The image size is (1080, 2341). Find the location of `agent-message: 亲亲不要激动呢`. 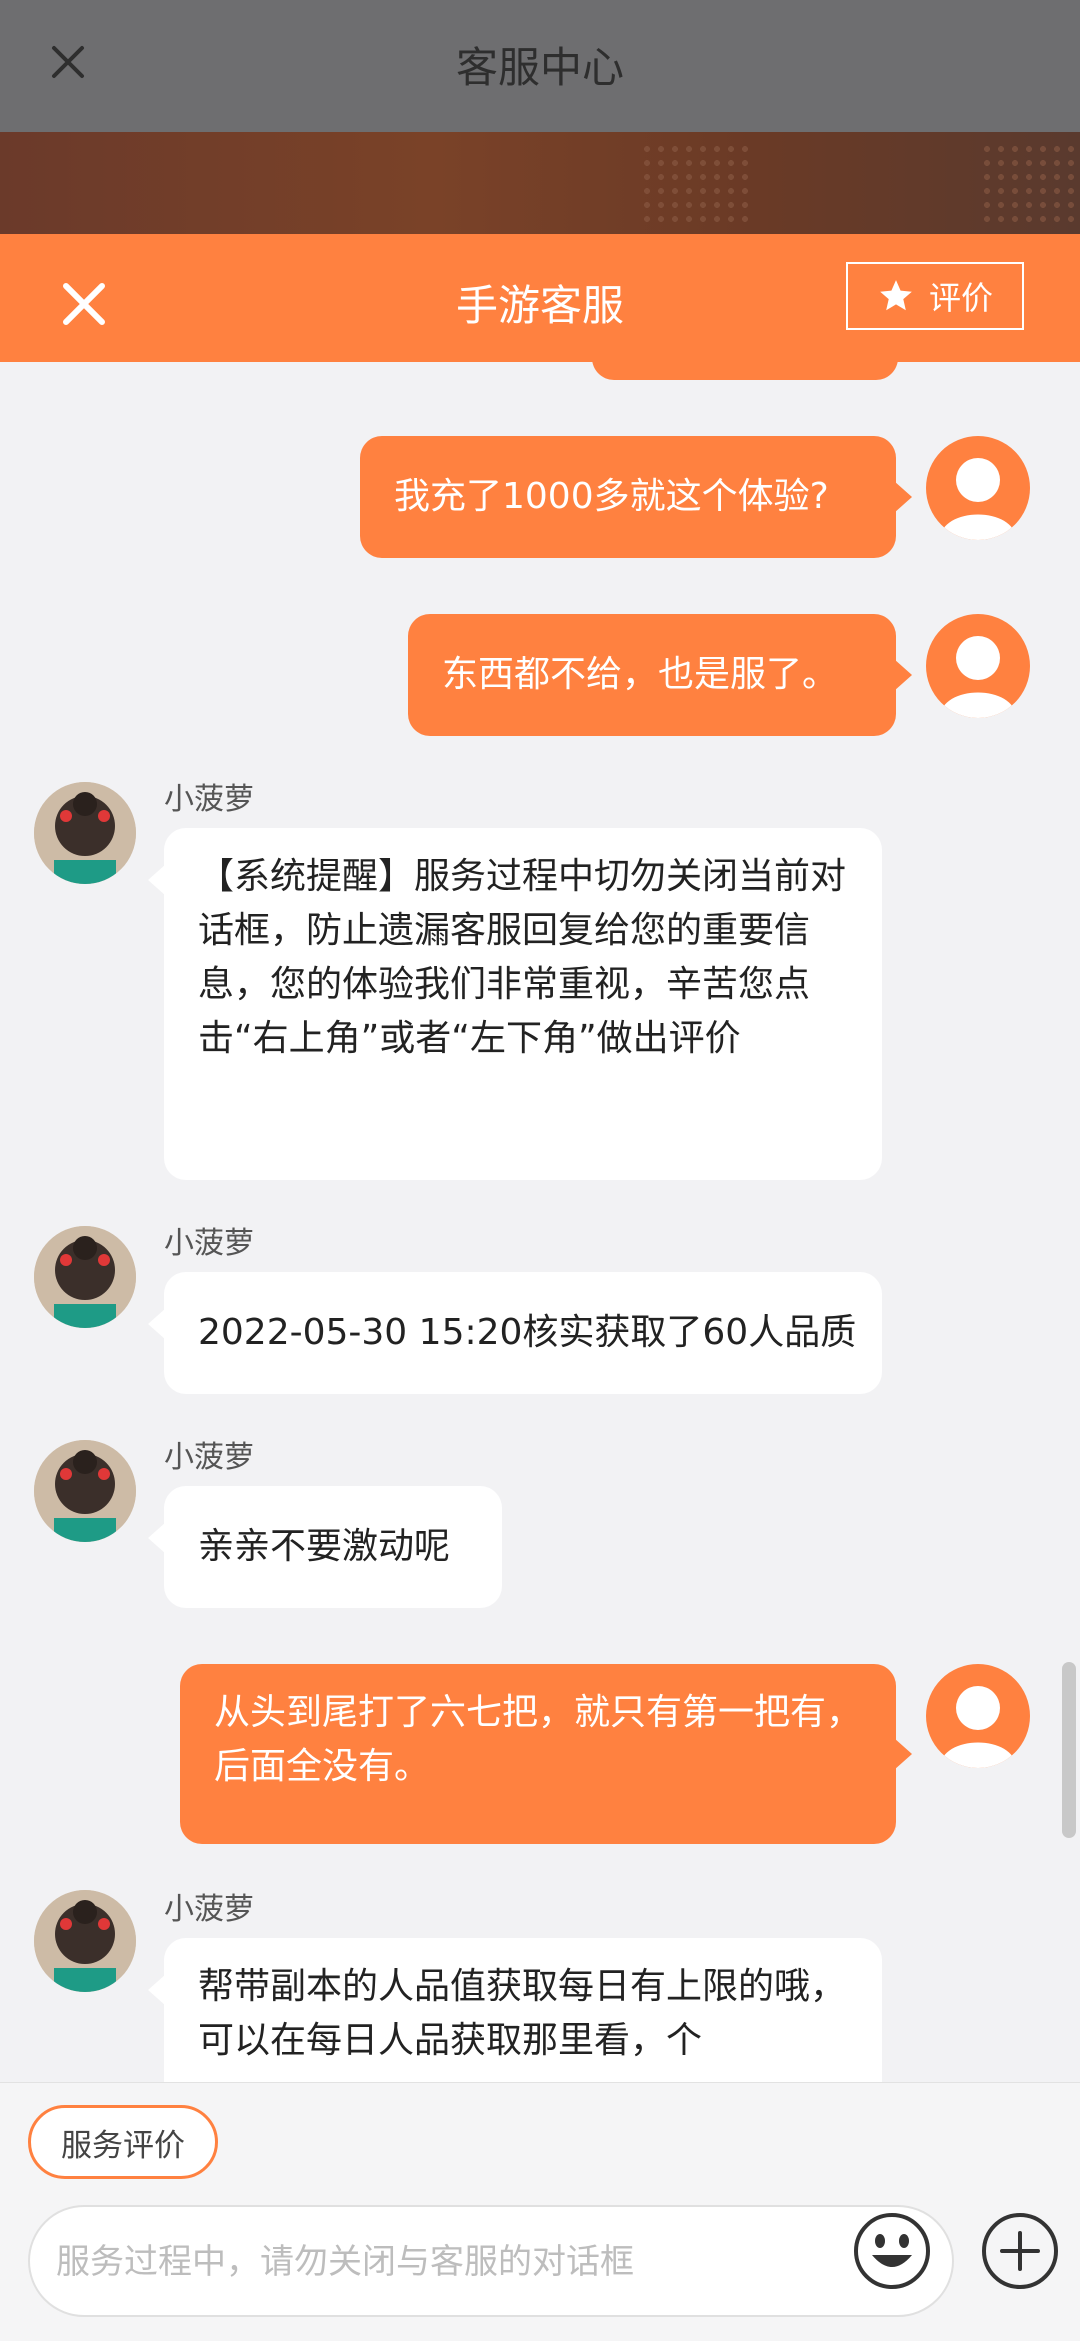

agent-message: 亲亲不要激动呢 is located at coordinates (325, 1547).